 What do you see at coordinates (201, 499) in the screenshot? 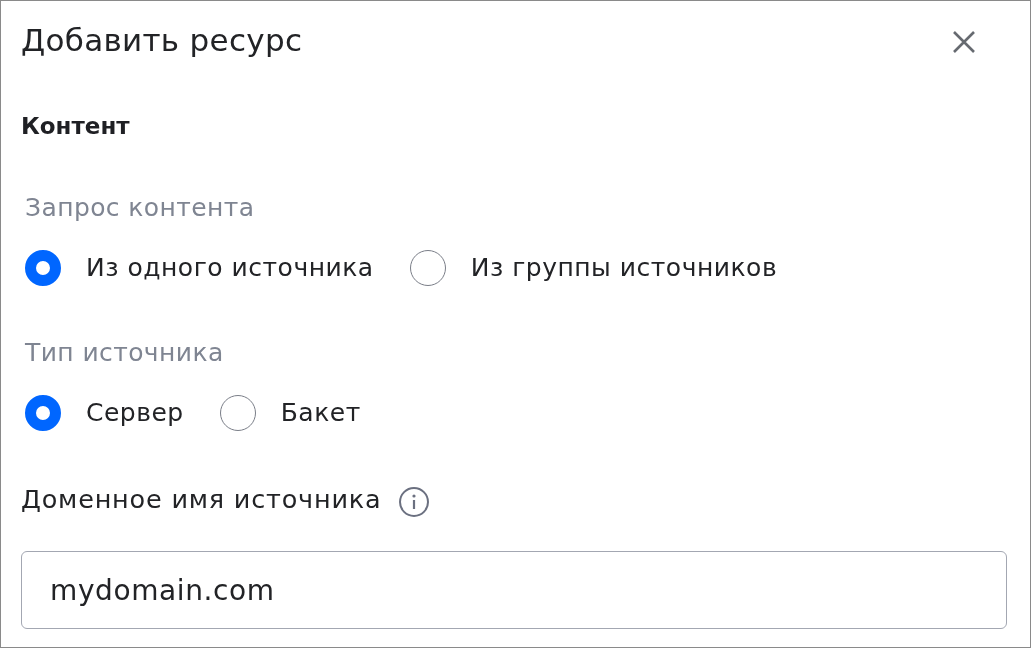
I see `field-label: Доменное имя источника` at bounding box center [201, 499].